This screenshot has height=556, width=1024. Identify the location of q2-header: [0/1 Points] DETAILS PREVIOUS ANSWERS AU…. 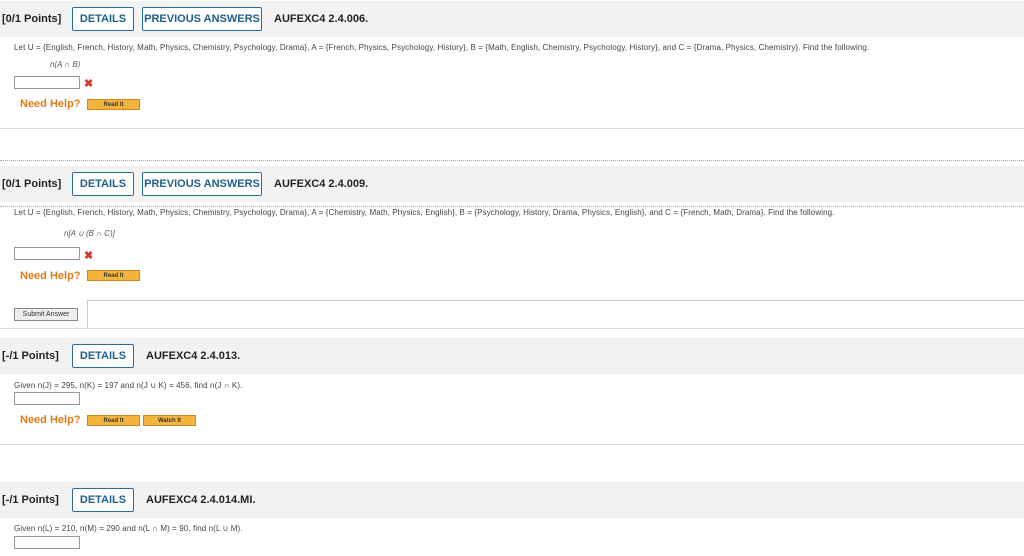
(512, 184).